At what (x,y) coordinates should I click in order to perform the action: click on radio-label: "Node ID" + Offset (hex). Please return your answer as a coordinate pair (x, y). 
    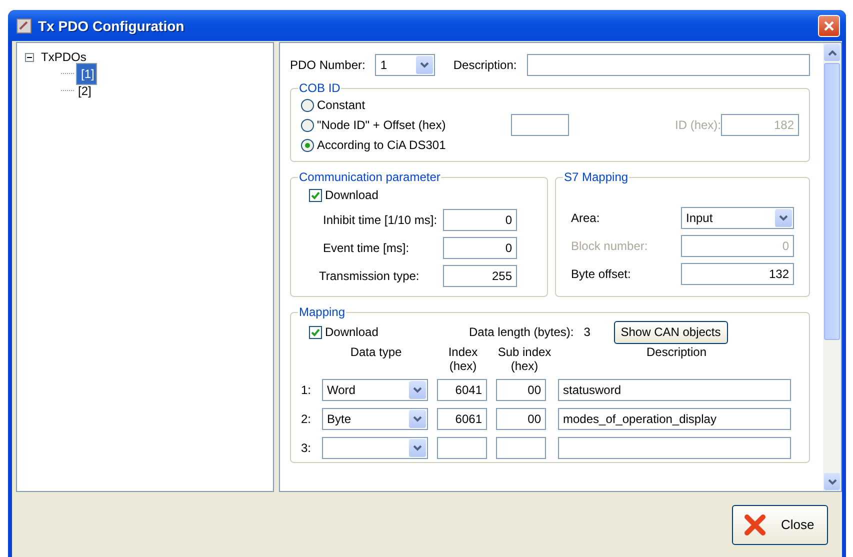
    Looking at the image, I should click on (382, 125).